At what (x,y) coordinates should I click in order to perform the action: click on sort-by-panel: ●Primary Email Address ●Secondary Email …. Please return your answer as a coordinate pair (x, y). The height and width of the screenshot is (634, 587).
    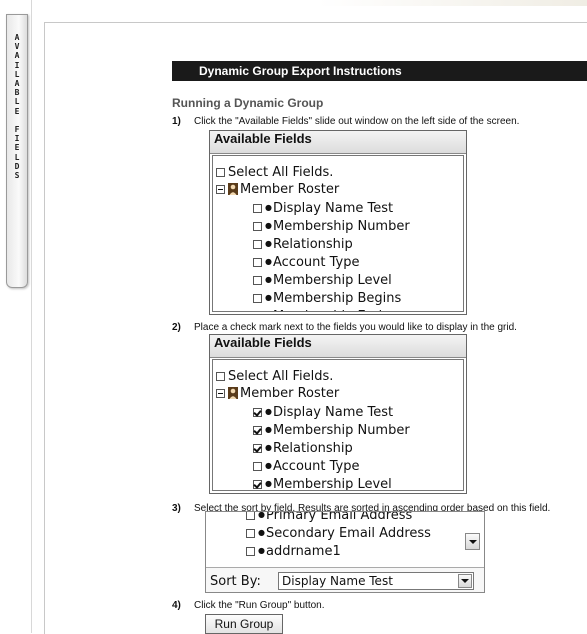
    Looking at the image, I should click on (345, 552).